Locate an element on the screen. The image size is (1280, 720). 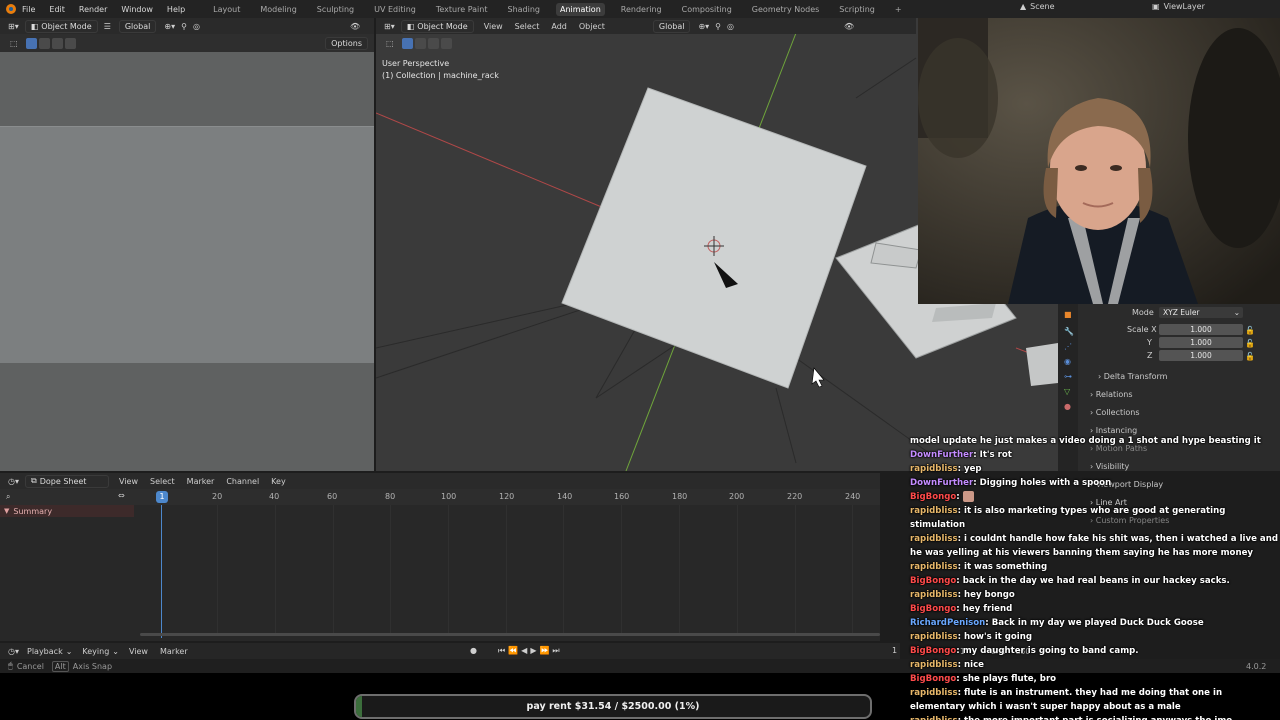
select-mode-intersect-button is located at coordinates (70, 43).